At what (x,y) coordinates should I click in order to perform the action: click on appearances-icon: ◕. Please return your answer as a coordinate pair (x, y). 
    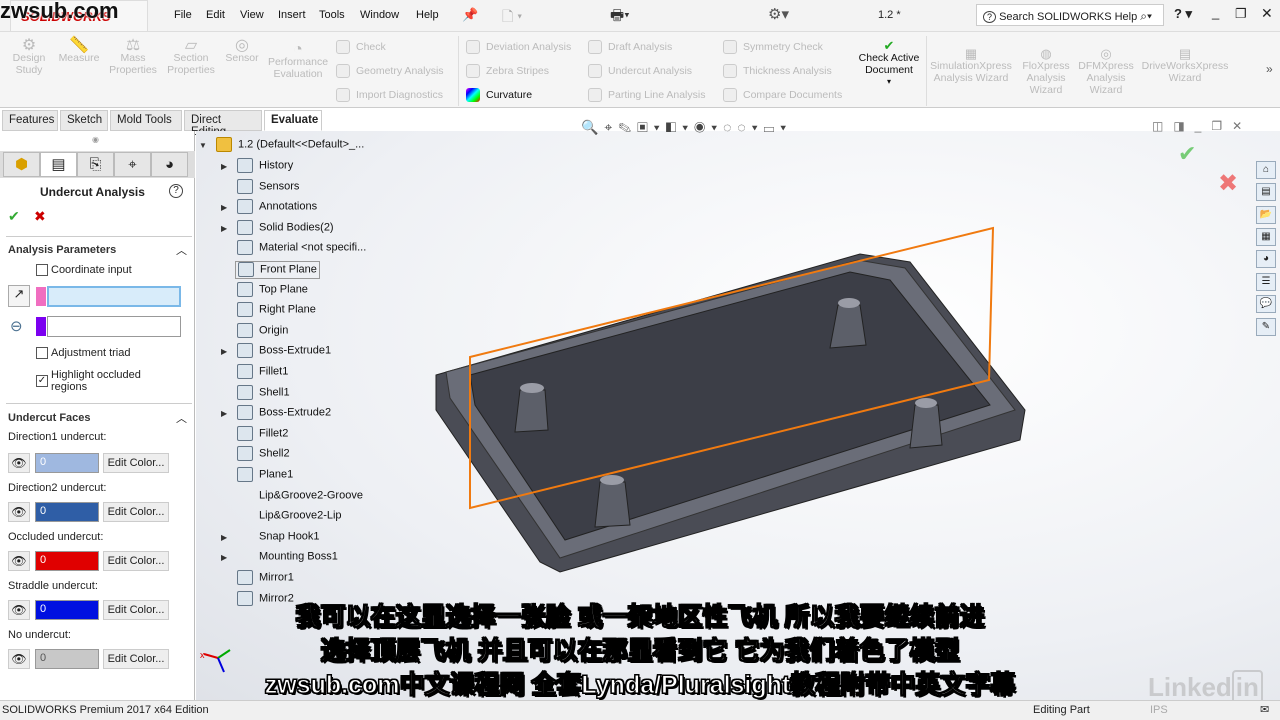
    Looking at the image, I should click on (1266, 259).